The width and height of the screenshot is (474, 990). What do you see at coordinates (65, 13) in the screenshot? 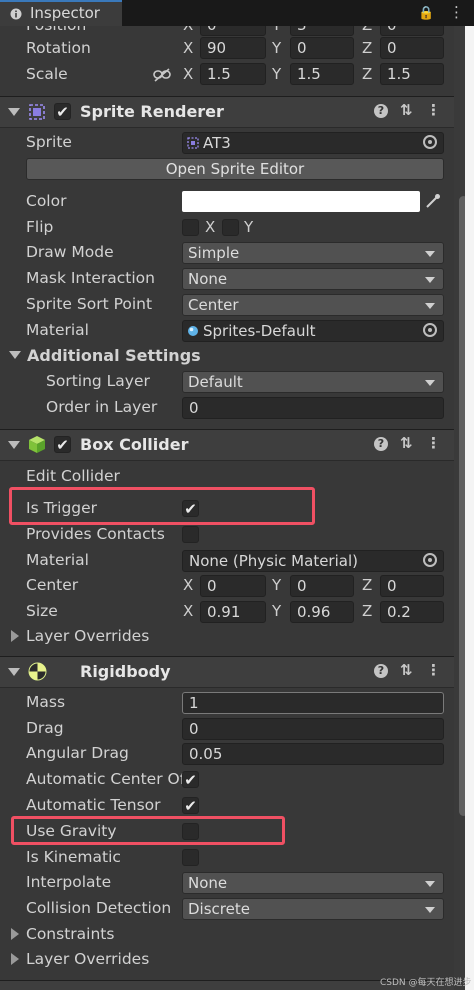
I see `tab-title: Inspector` at bounding box center [65, 13].